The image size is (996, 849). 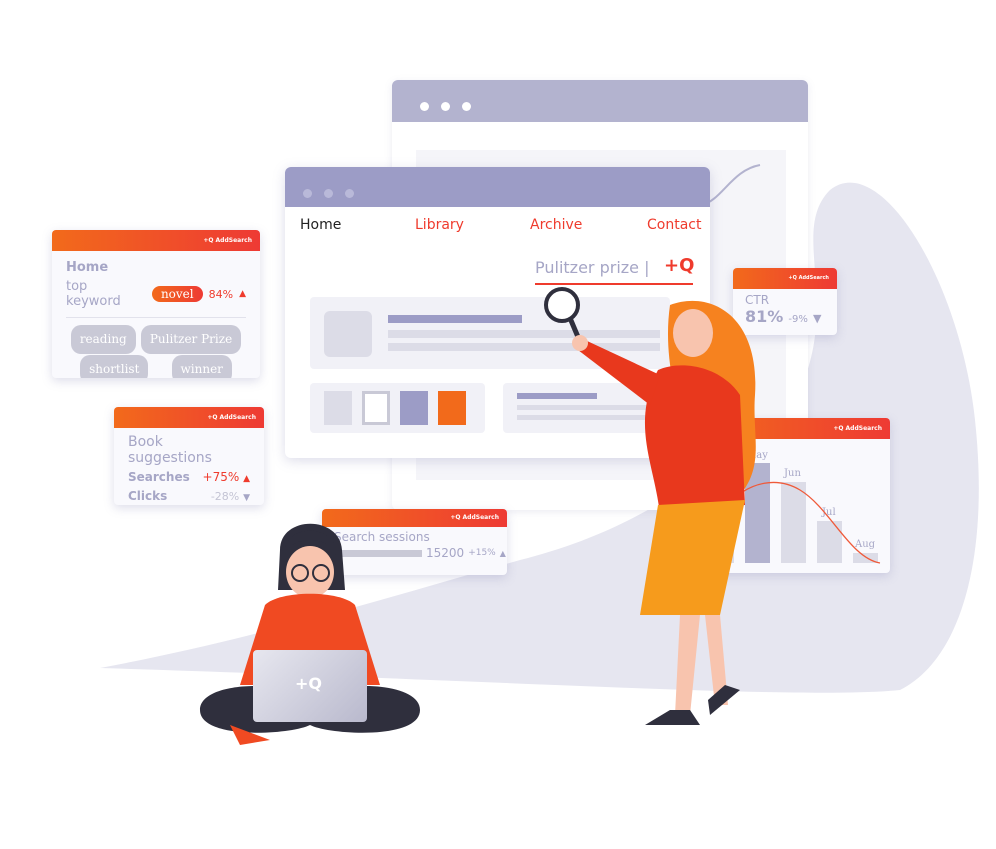 What do you see at coordinates (397, 408) in the screenshot?
I see `content-block-books` at bounding box center [397, 408].